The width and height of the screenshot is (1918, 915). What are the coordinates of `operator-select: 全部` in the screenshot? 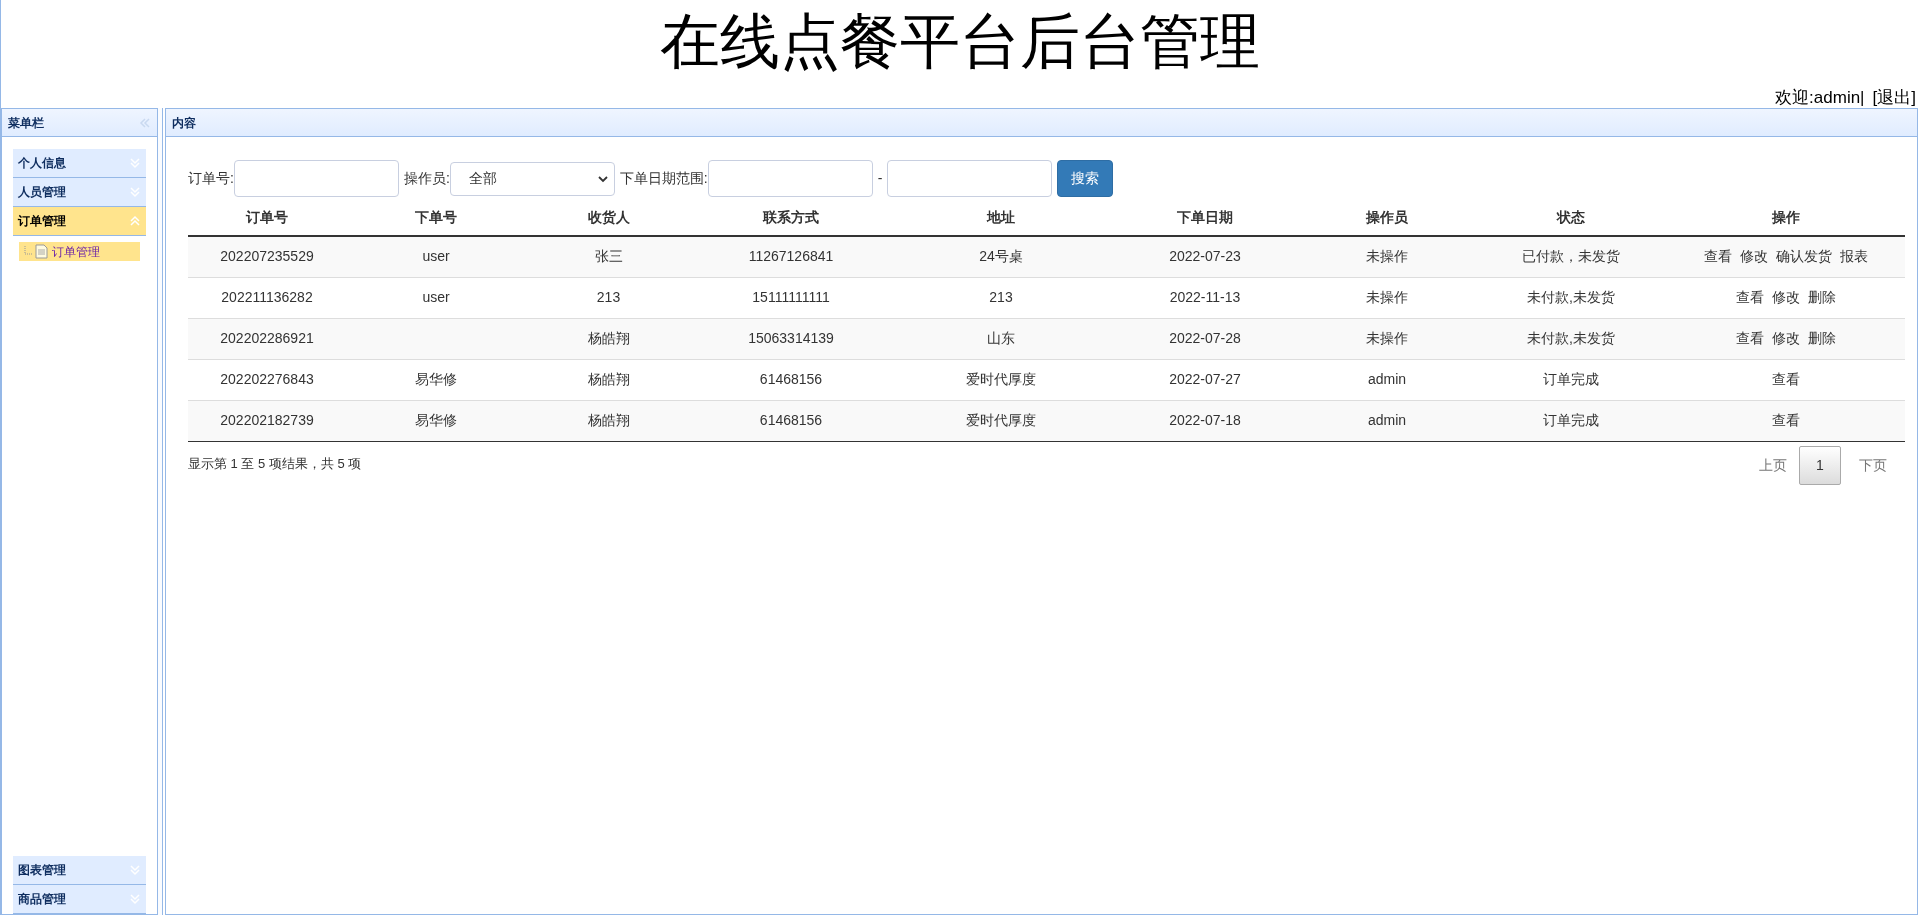 It's located at (532, 178).